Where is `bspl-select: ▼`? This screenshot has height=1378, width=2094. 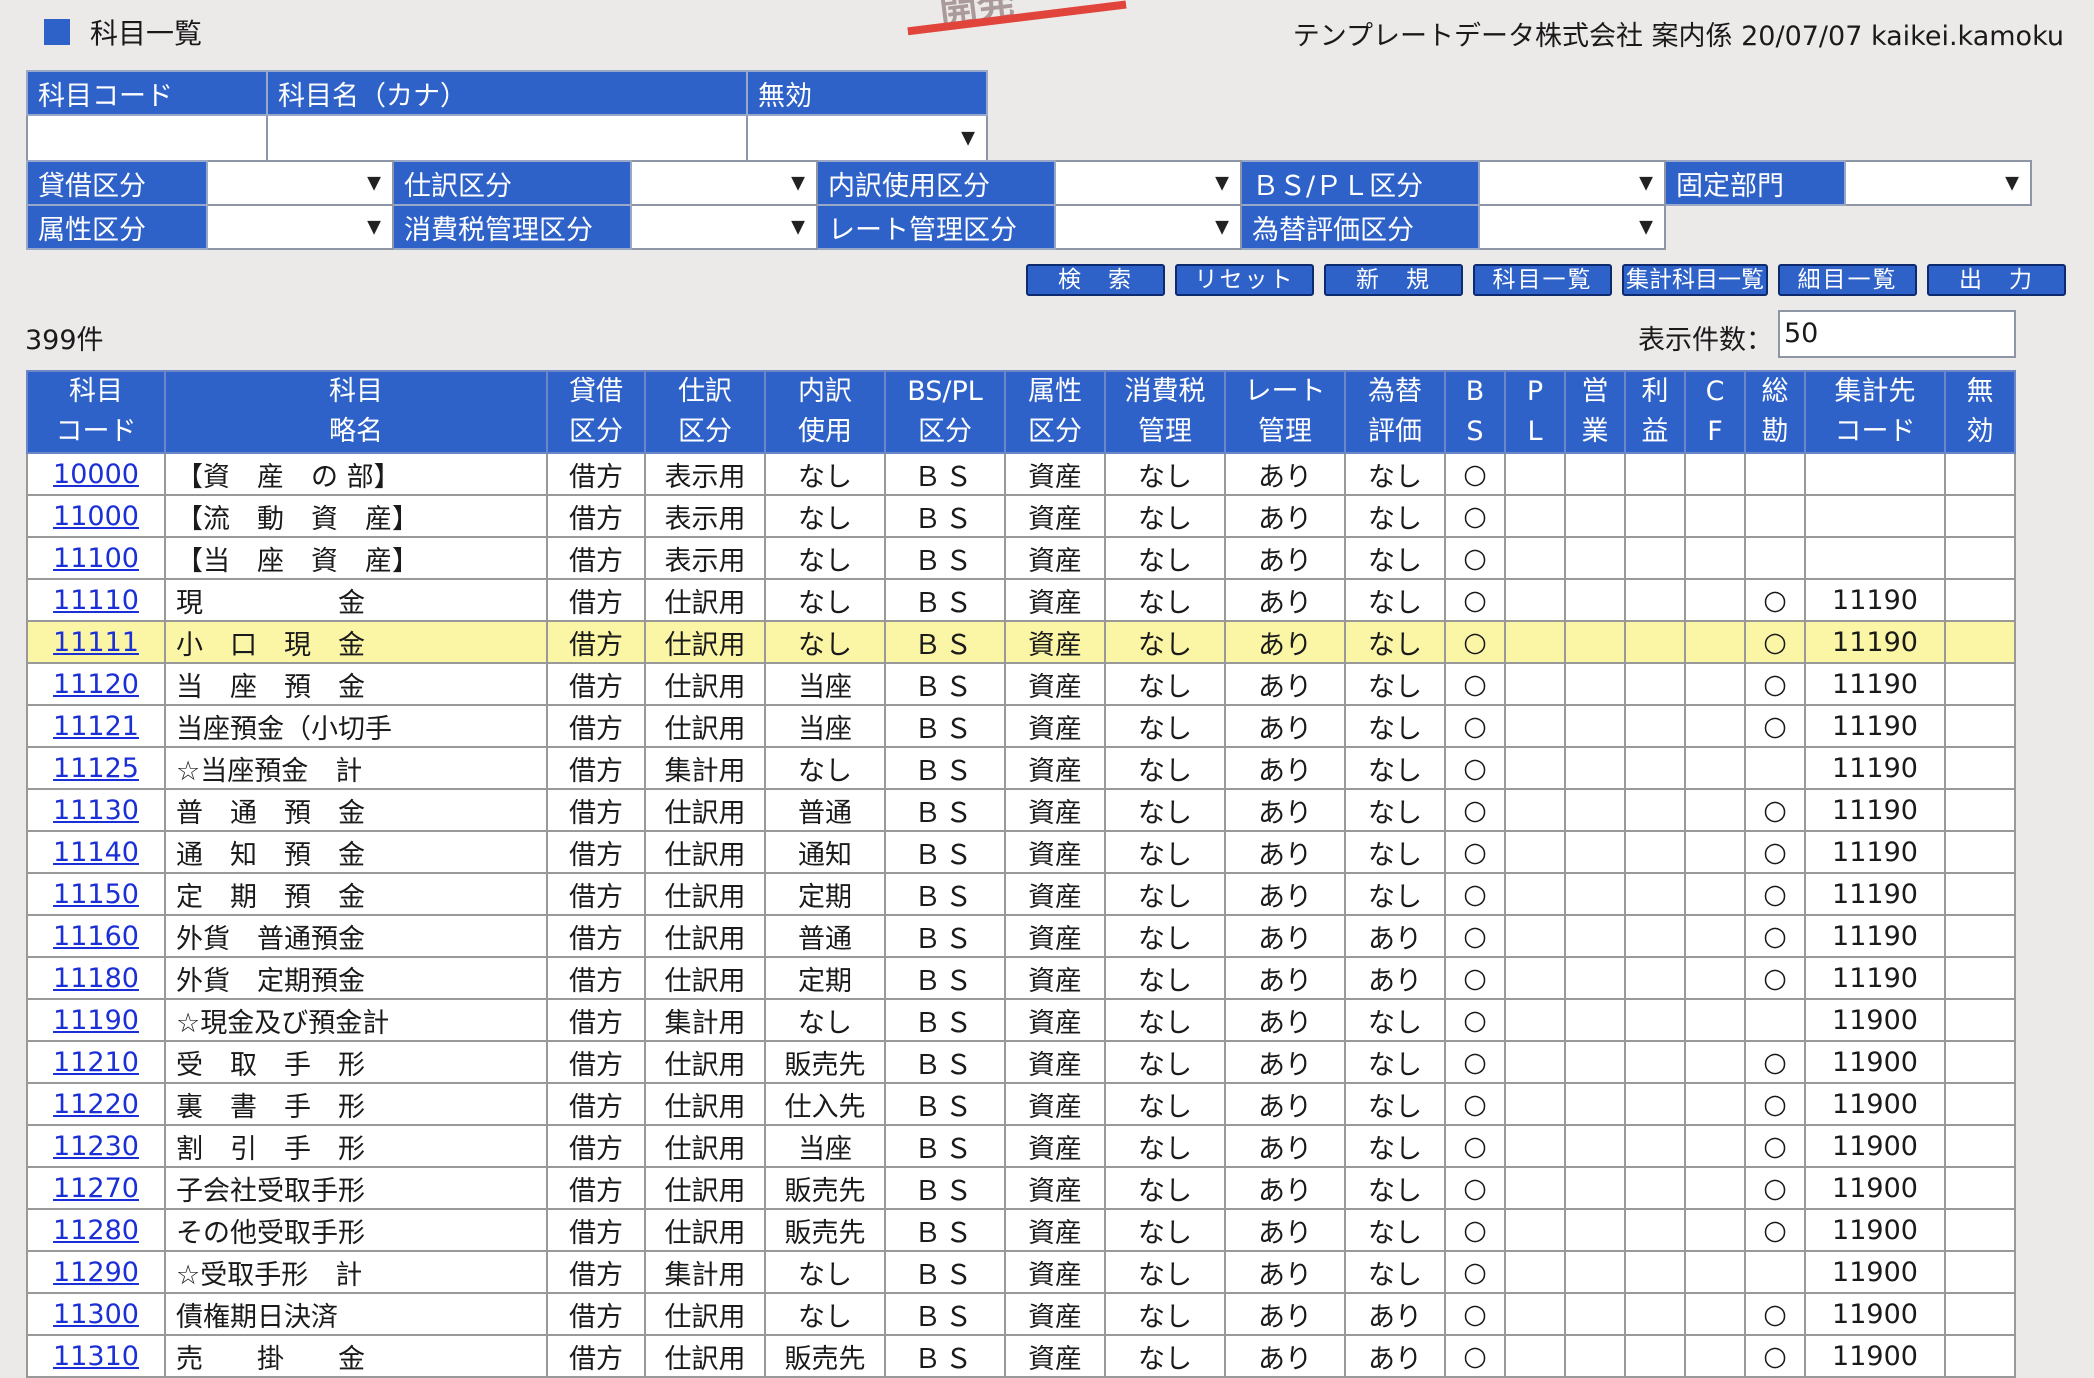 bspl-select: ▼ is located at coordinates (1572, 183).